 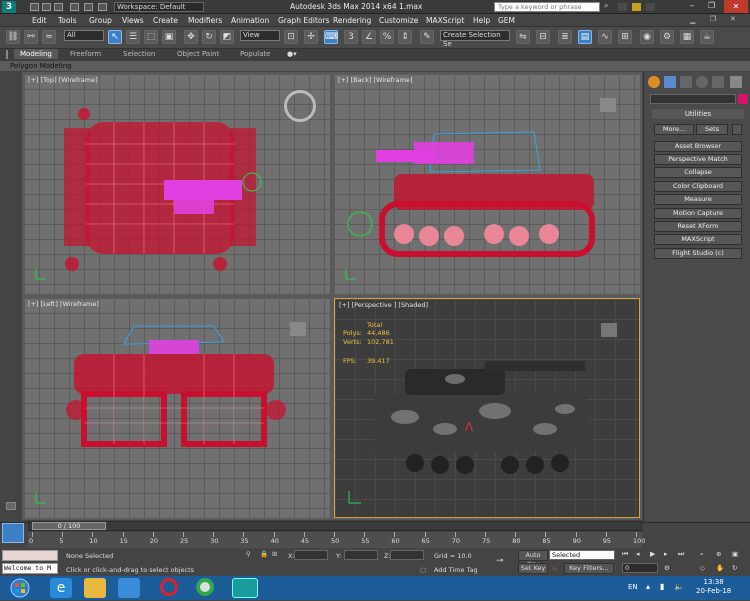 What do you see at coordinates (398, 20) in the screenshot?
I see `menu-customize: Customize` at bounding box center [398, 20].